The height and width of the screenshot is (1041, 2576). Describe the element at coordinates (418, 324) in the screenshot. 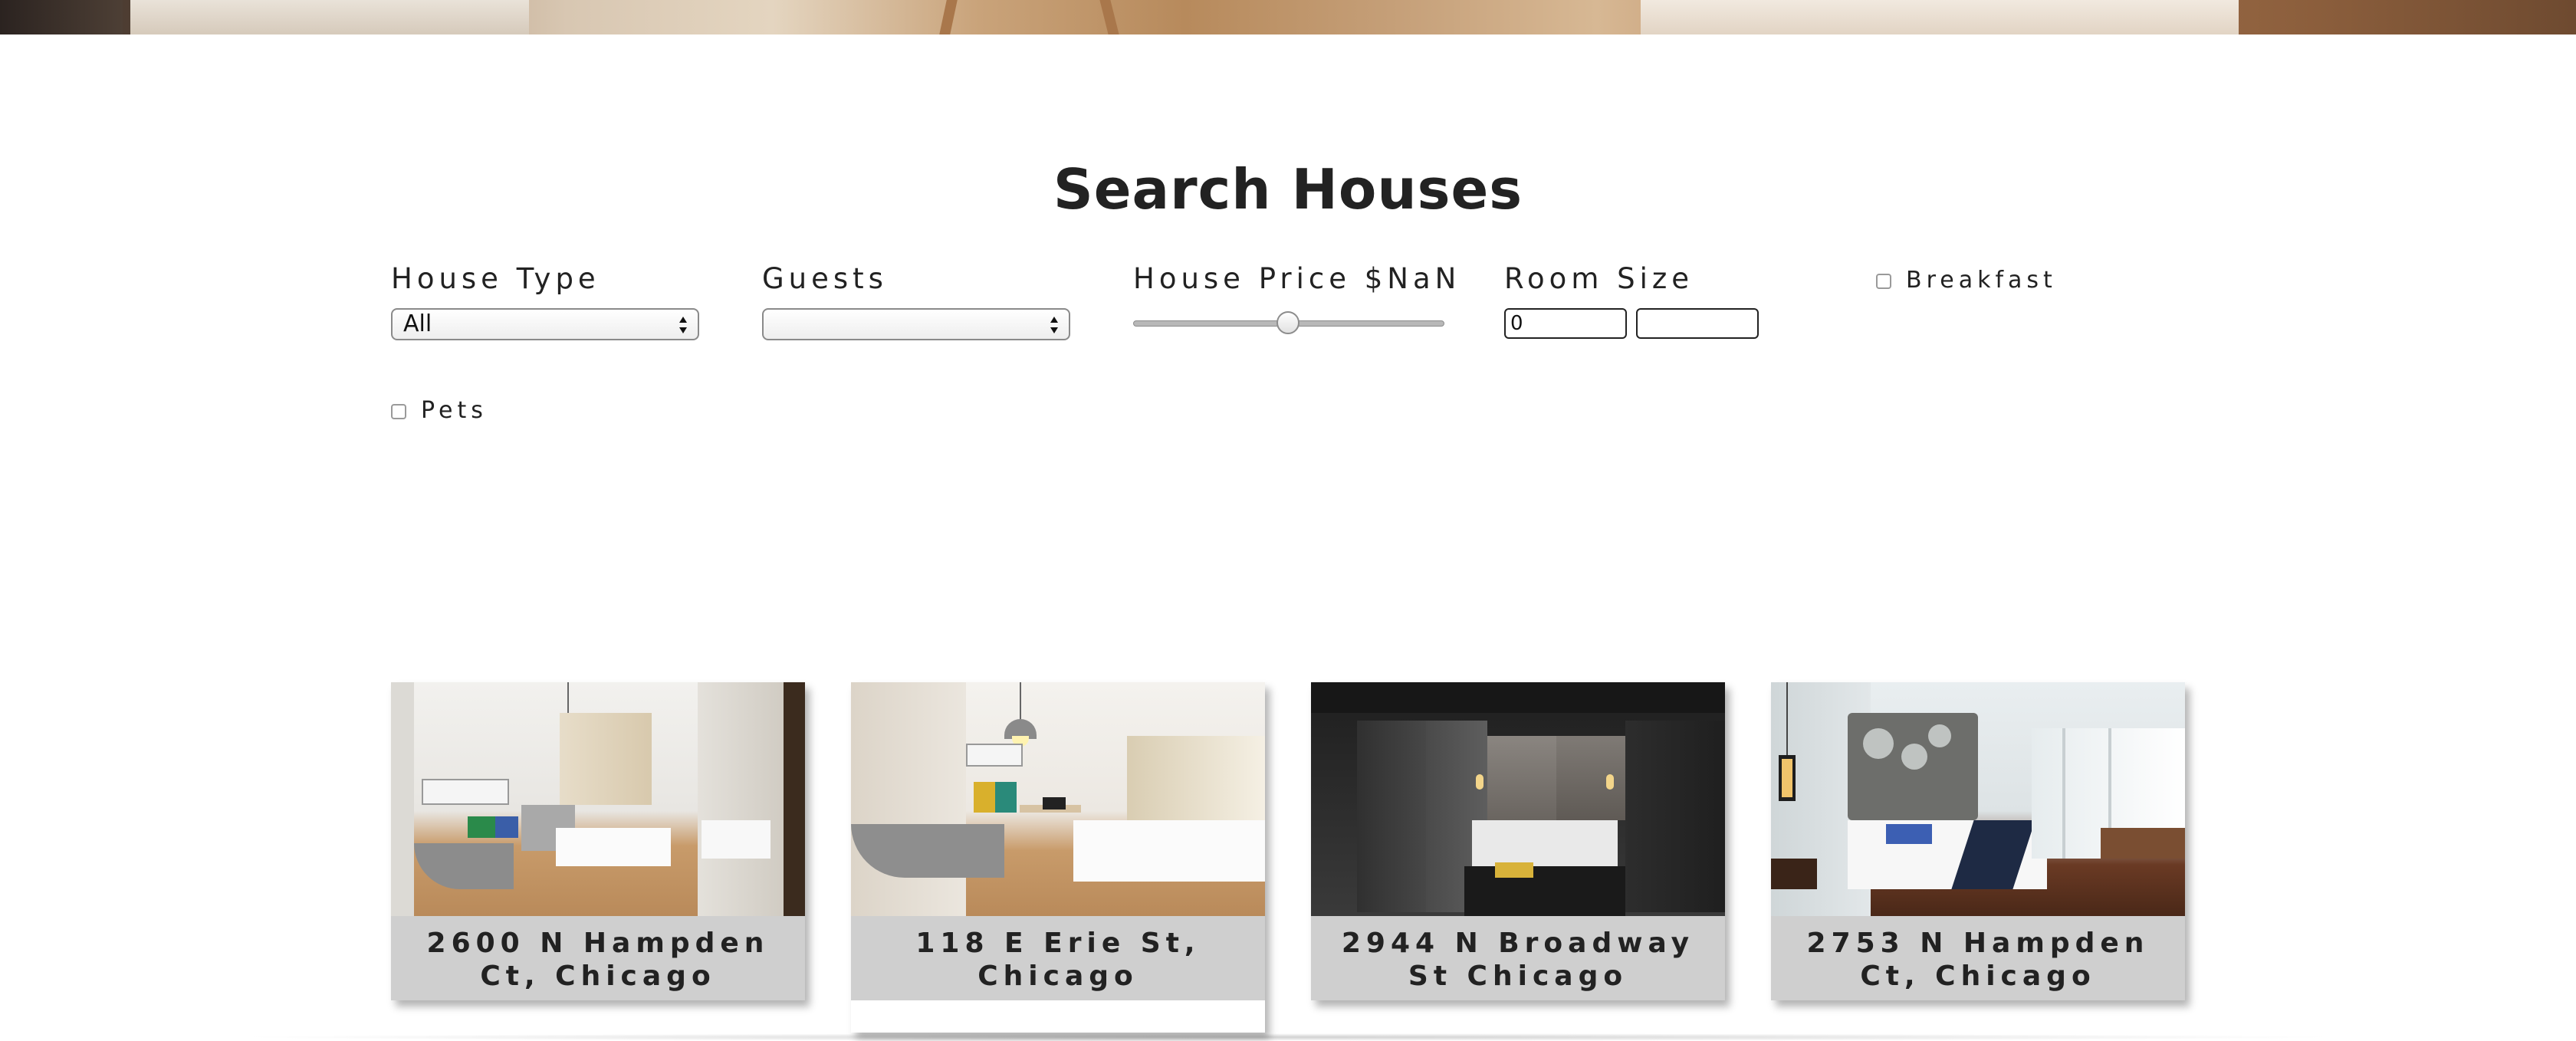

I see `house-type-selected: All` at that location.